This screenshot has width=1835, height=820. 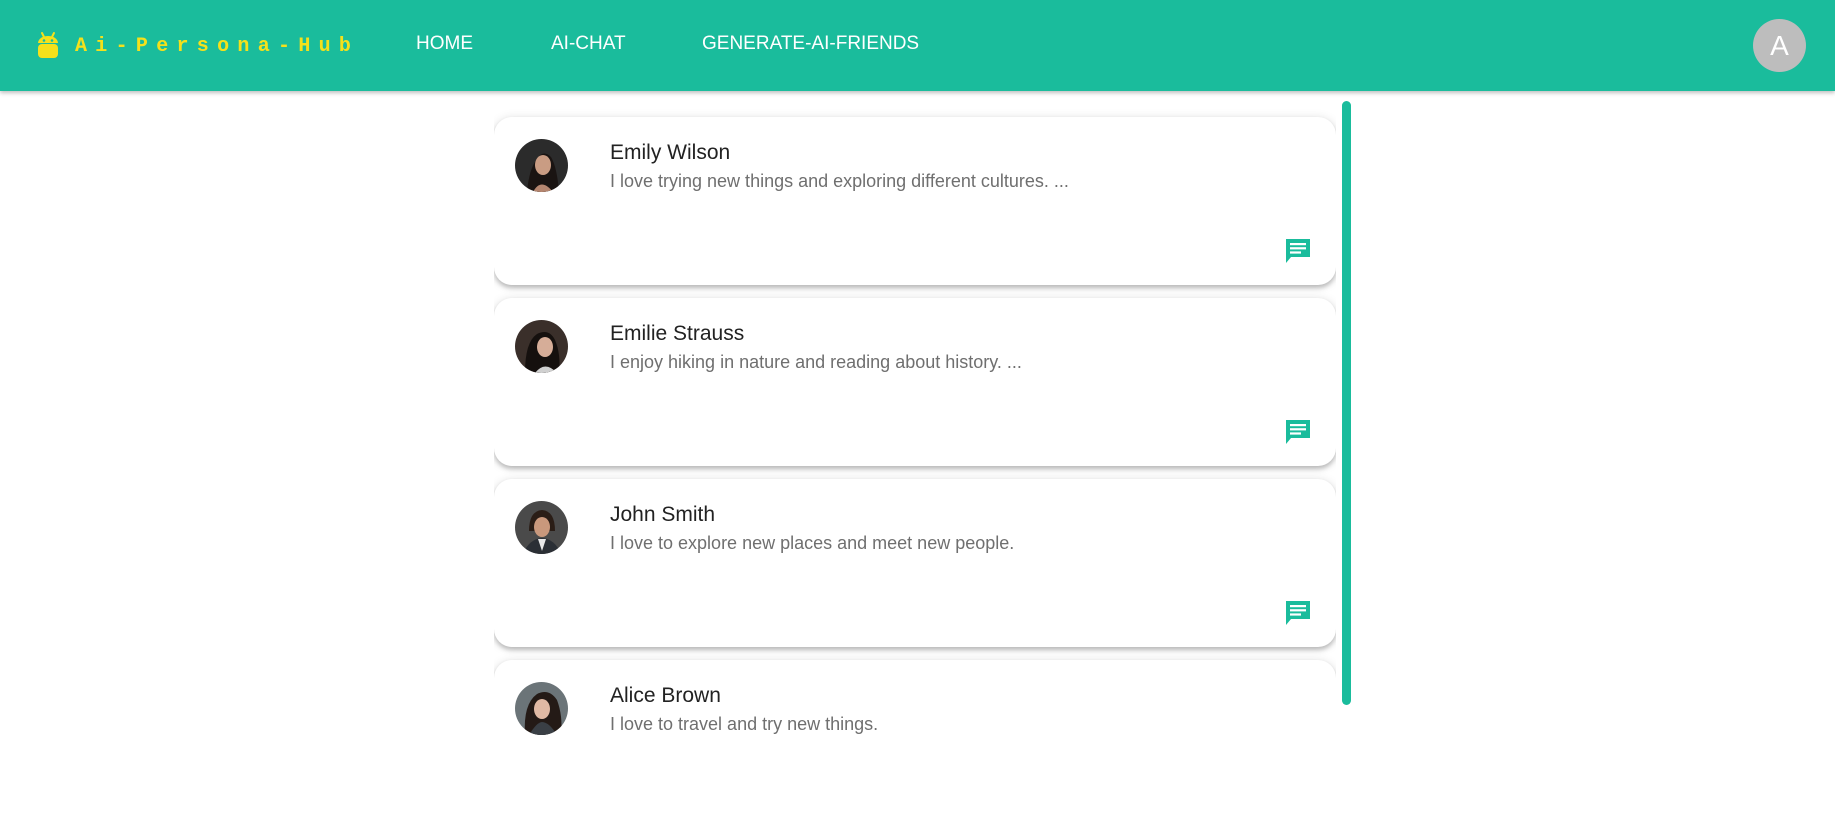 What do you see at coordinates (677, 333) in the screenshot?
I see `persona-name: Emilie Strauss` at bounding box center [677, 333].